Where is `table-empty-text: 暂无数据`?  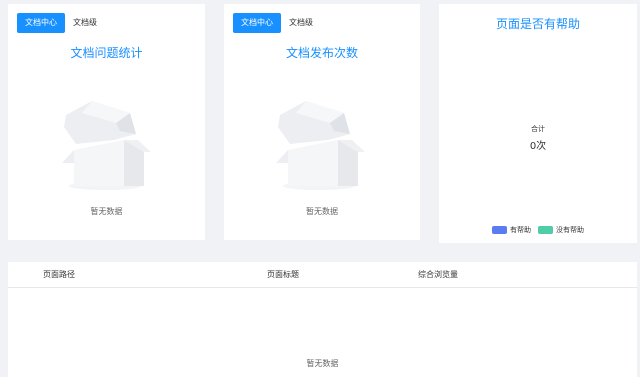 table-empty-text: 暂无数据 is located at coordinates (322, 363).